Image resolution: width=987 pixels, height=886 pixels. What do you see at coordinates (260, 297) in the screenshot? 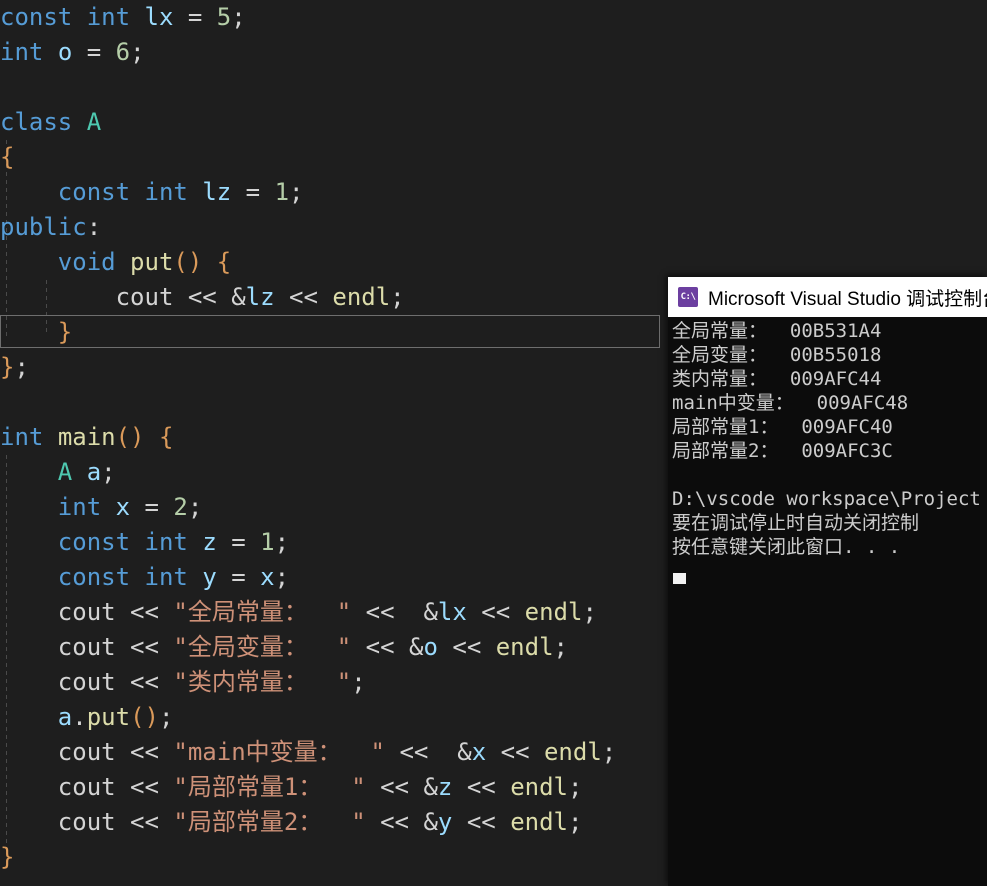
I see `code-token: lz` at bounding box center [260, 297].